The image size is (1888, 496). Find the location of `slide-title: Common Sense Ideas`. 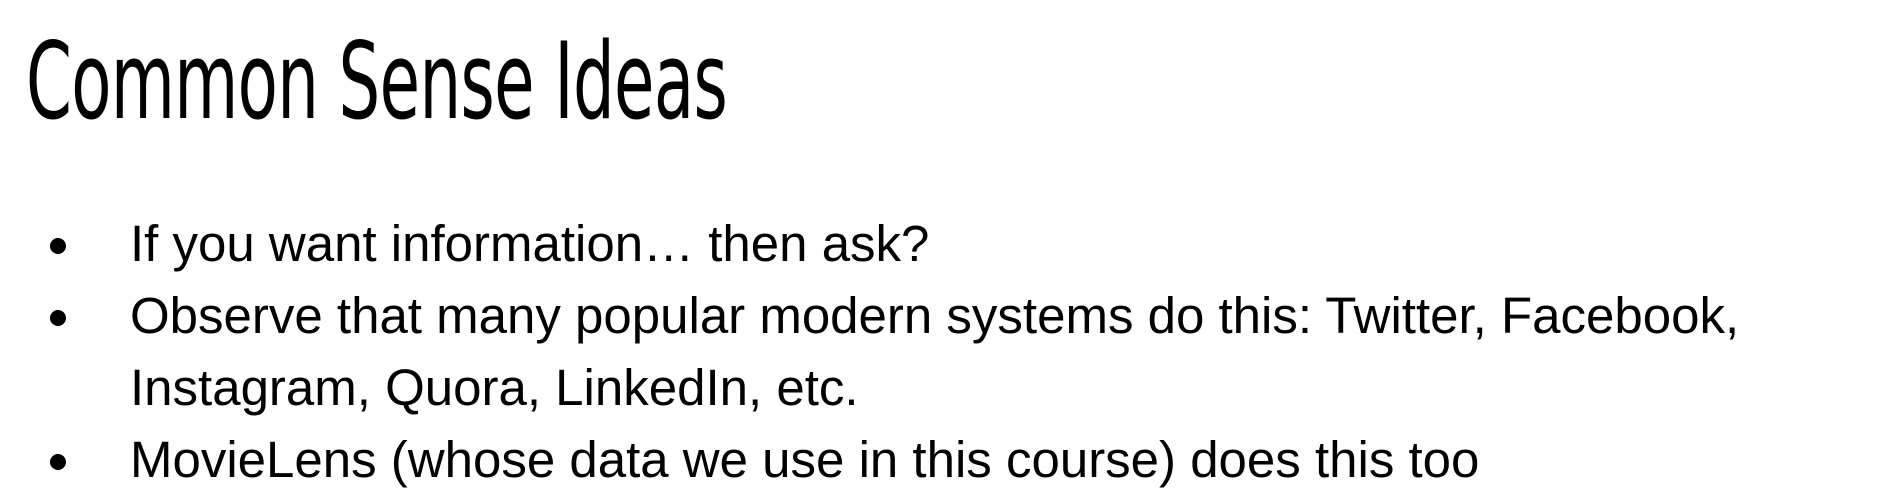

slide-title: Common Sense Ideas is located at coordinates (377, 81).